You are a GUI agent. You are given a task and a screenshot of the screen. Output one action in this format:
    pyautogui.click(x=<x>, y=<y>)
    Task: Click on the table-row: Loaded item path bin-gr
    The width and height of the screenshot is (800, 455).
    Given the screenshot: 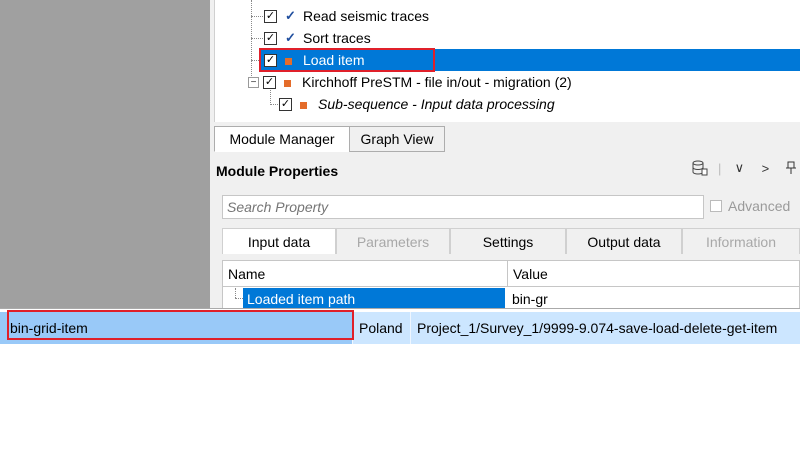 What is the action you would take?
    pyautogui.click(x=511, y=298)
    